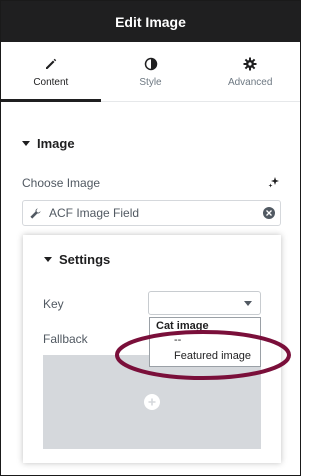 The height and width of the screenshot is (476, 320). I want to click on tab-content-label: Content, so click(51, 82).